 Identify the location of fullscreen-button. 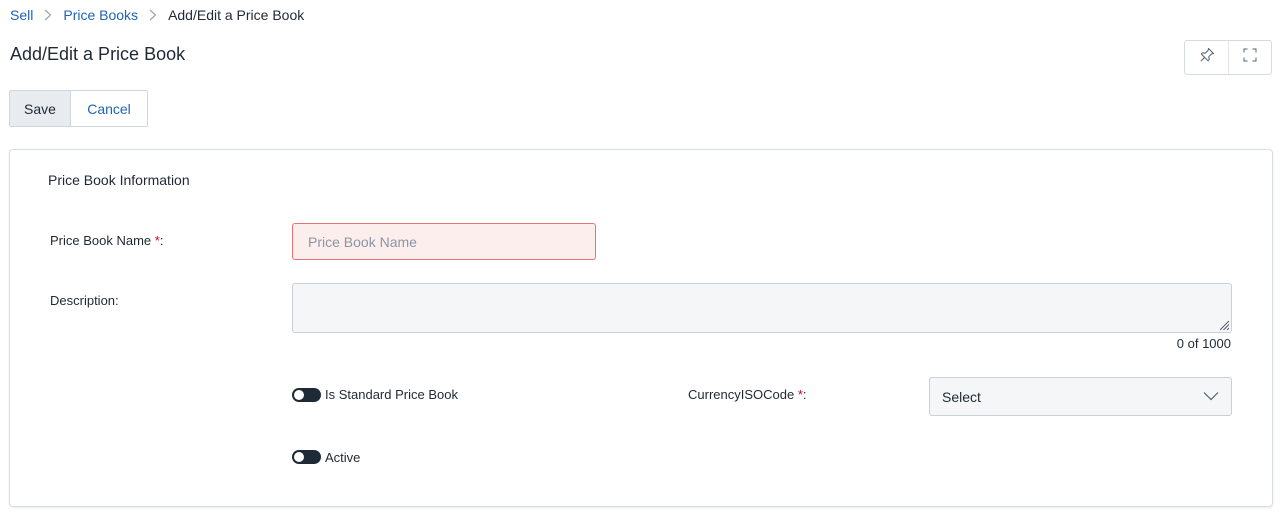
(1249, 57).